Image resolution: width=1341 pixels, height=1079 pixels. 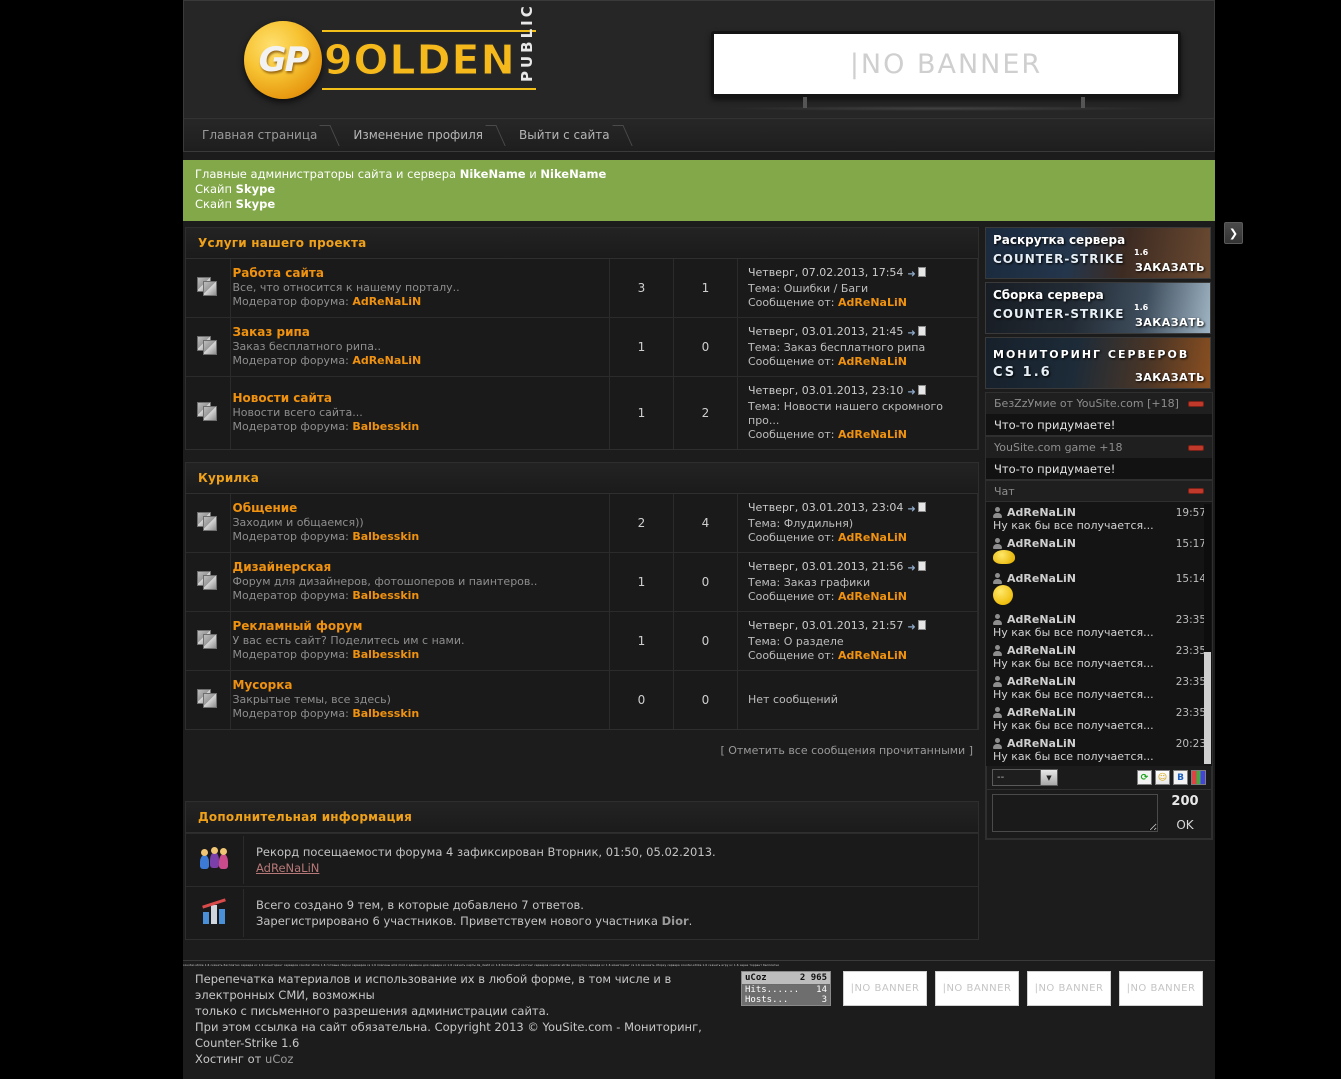 I want to click on sidebar-block-head-2: YouSite.com game +18, so click(x=1099, y=447).